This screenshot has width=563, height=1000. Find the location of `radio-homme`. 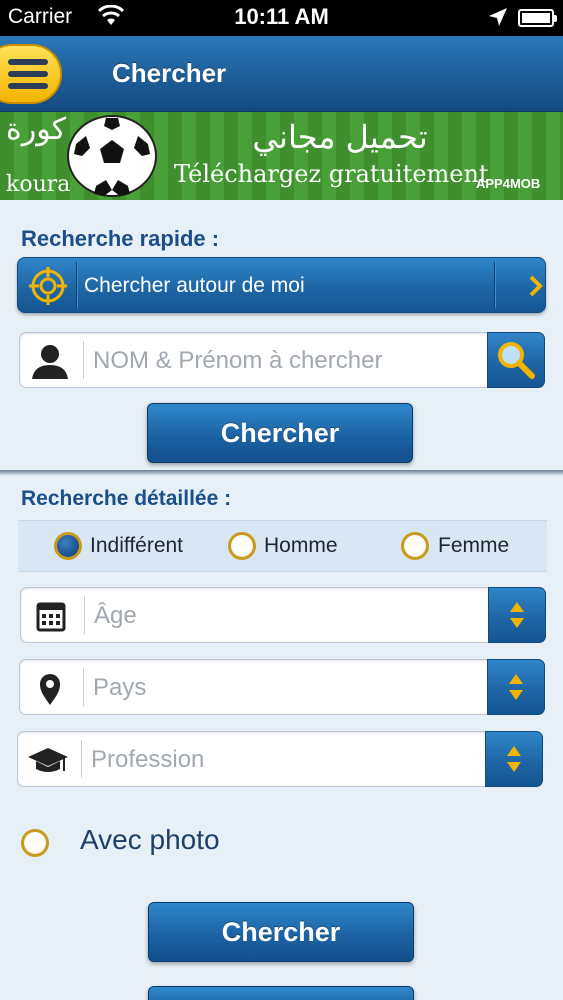

radio-homme is located at coordinates (242, 546).